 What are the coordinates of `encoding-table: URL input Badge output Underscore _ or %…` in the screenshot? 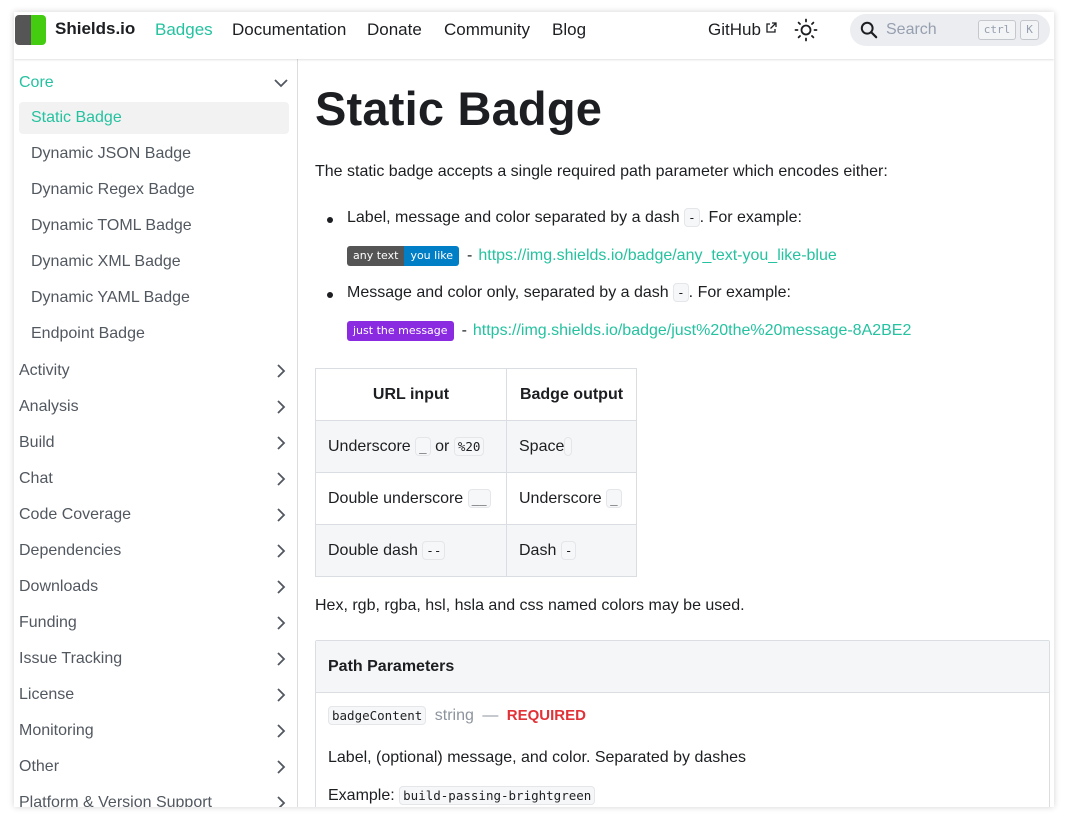 It's located at (476, 472).